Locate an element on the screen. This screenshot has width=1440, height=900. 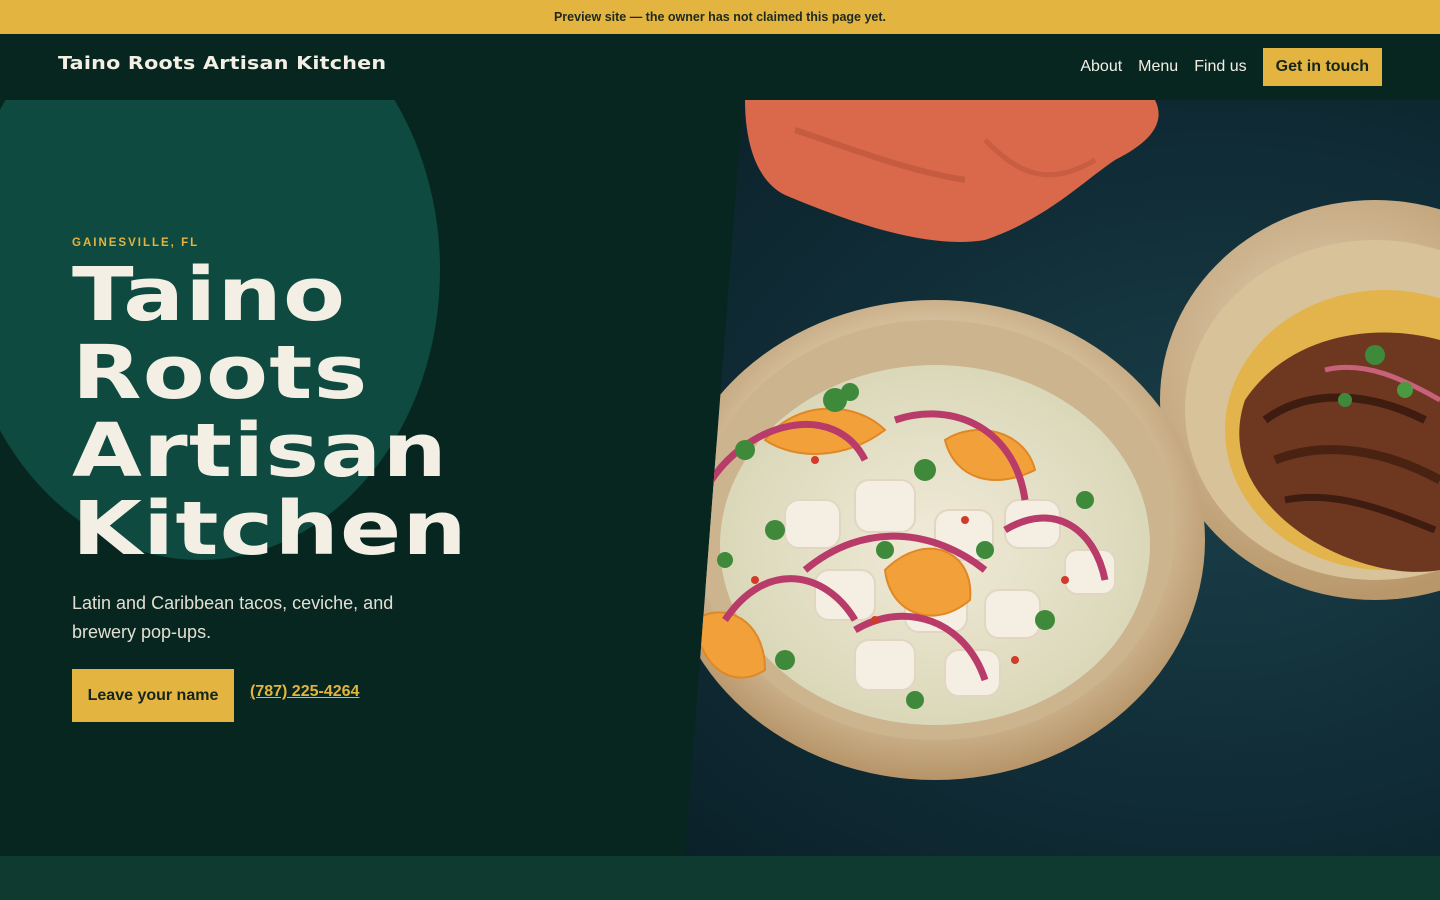
get-in-touch-button: Get in touch is located at coordinates (1322, 67).